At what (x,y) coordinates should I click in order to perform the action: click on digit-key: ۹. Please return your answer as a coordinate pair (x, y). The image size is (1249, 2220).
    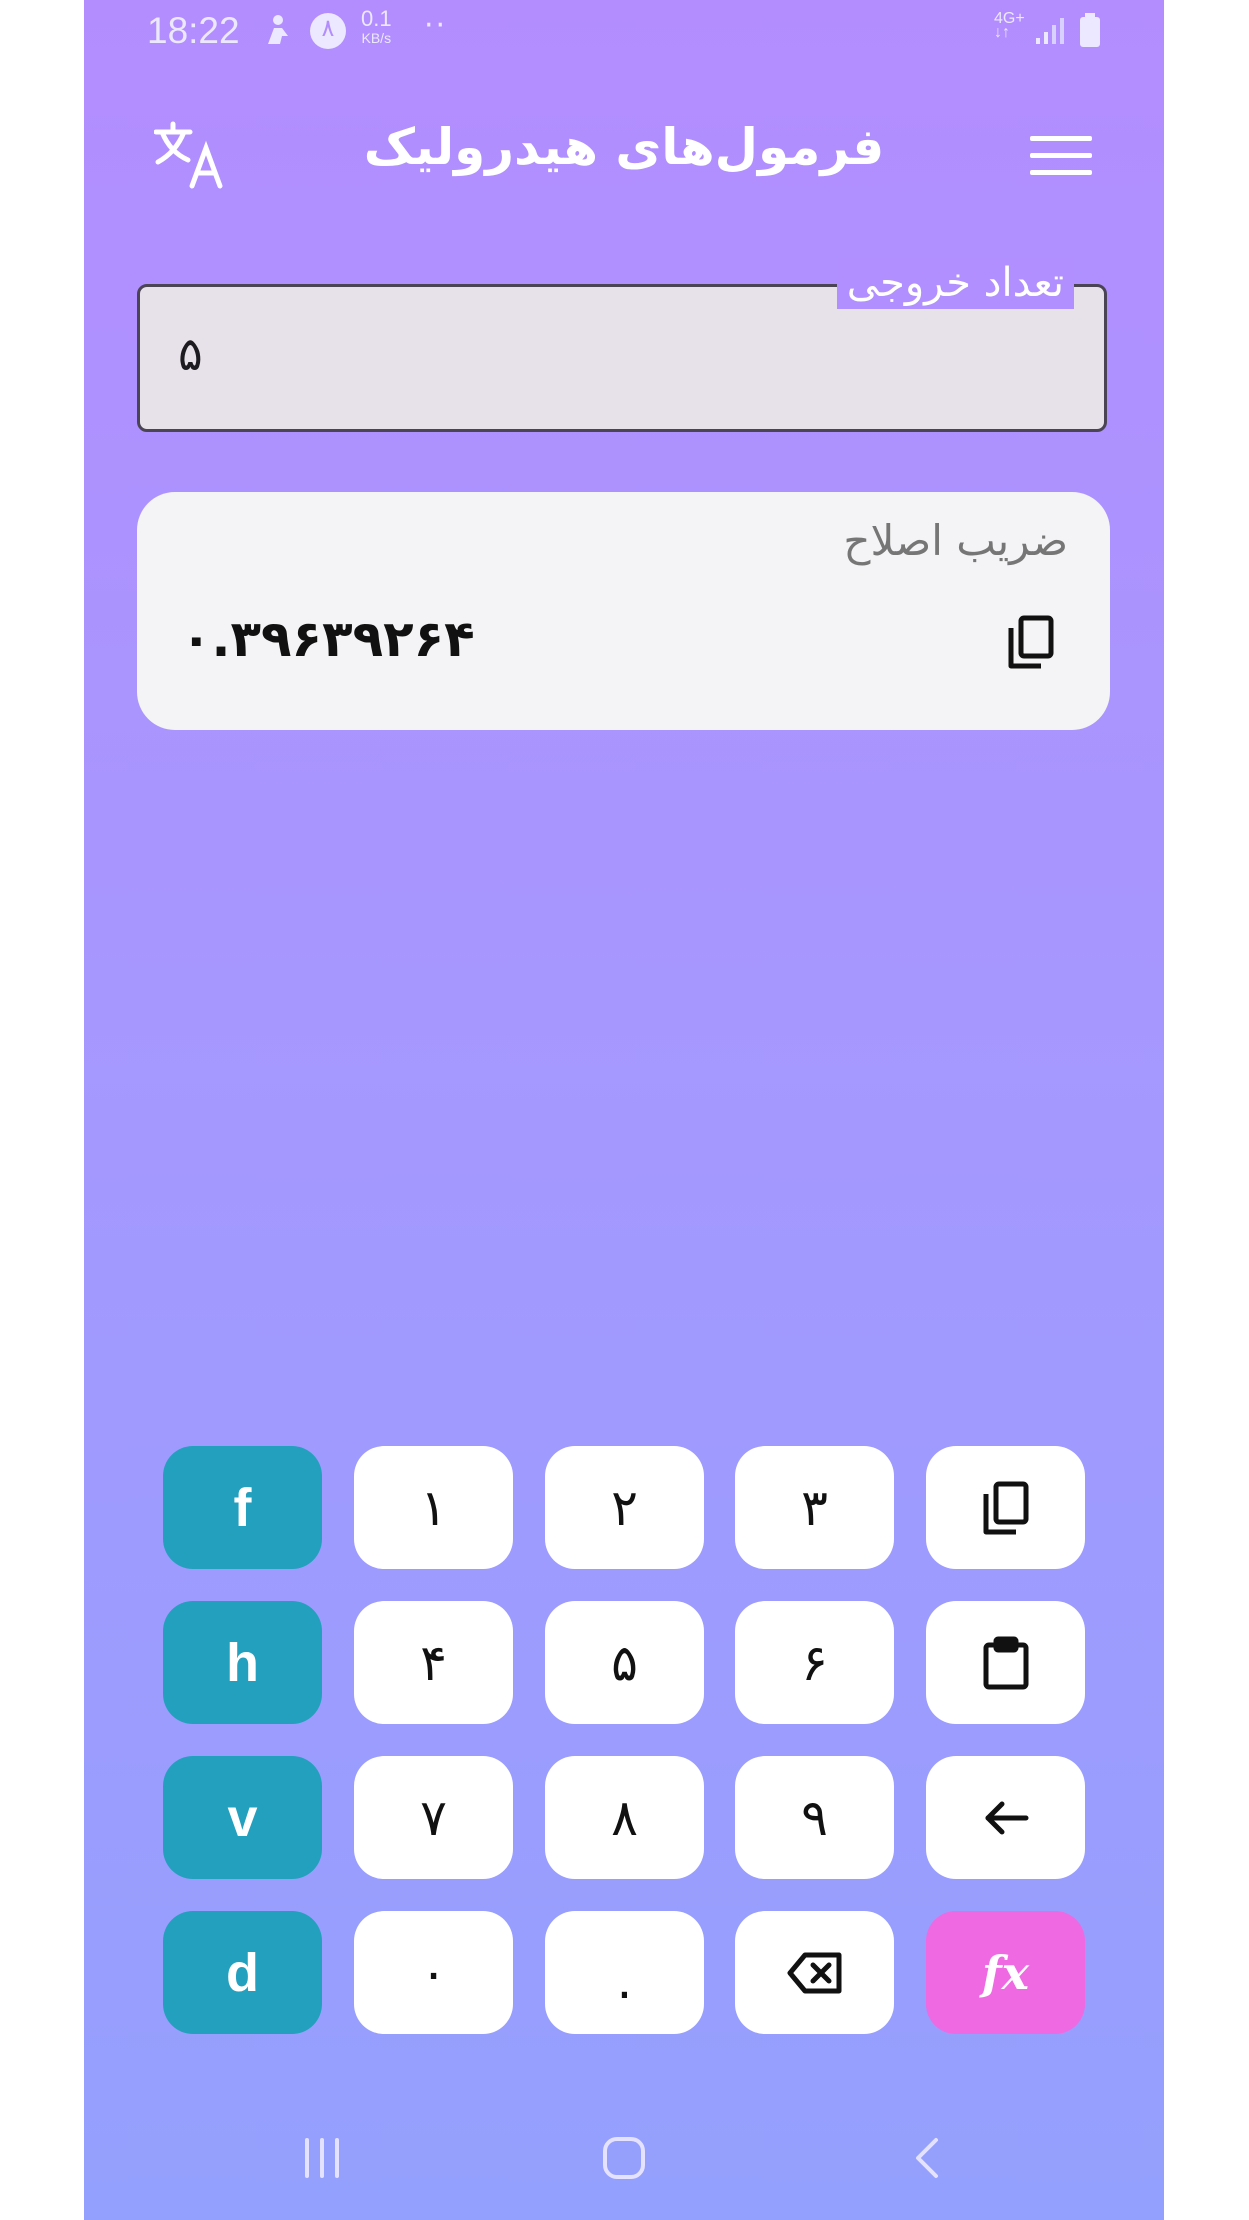
    Looking at the image, I should click on (814, 1817).